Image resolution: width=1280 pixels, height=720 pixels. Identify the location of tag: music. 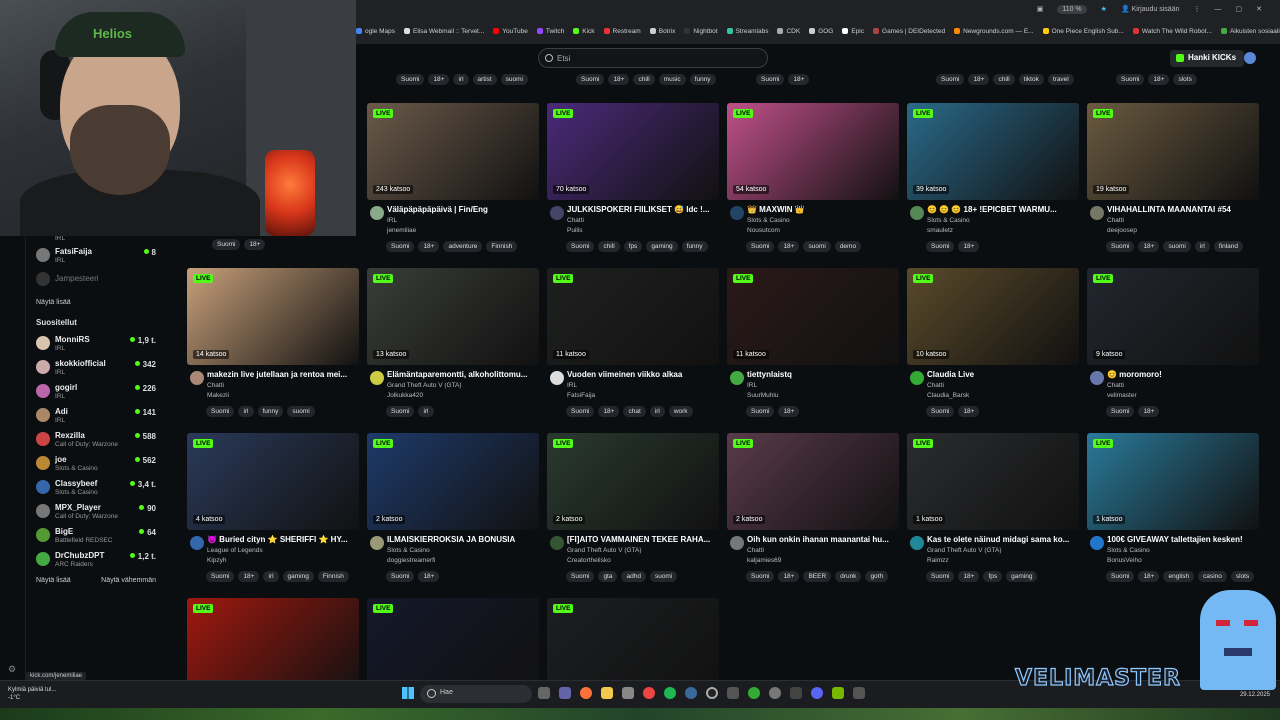
(672, 79).